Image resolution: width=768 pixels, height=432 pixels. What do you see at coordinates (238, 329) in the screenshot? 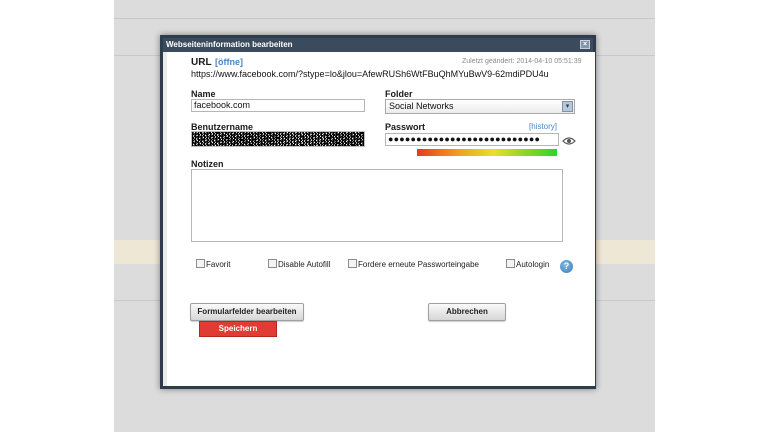
I see `save-button: Speichern` at bounding box center [238, 329].